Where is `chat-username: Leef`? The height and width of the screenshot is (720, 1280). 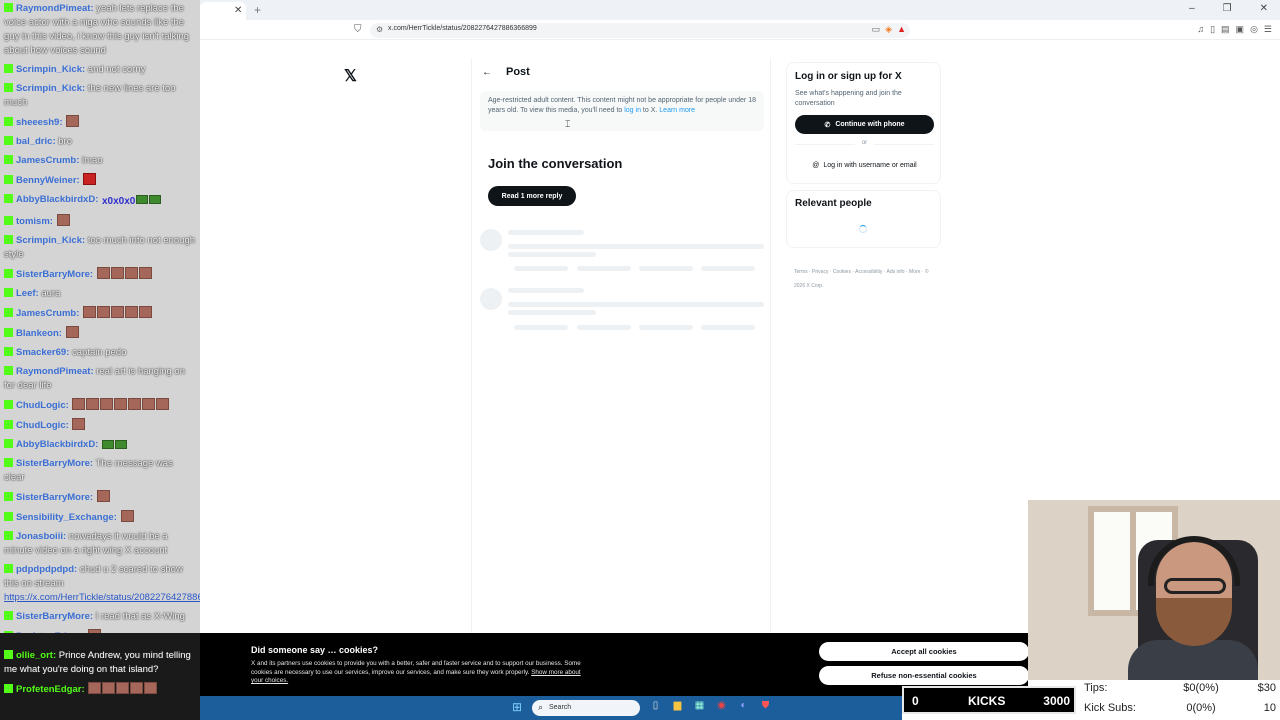 chat-username: Leef is located at coordinates (26, 293).